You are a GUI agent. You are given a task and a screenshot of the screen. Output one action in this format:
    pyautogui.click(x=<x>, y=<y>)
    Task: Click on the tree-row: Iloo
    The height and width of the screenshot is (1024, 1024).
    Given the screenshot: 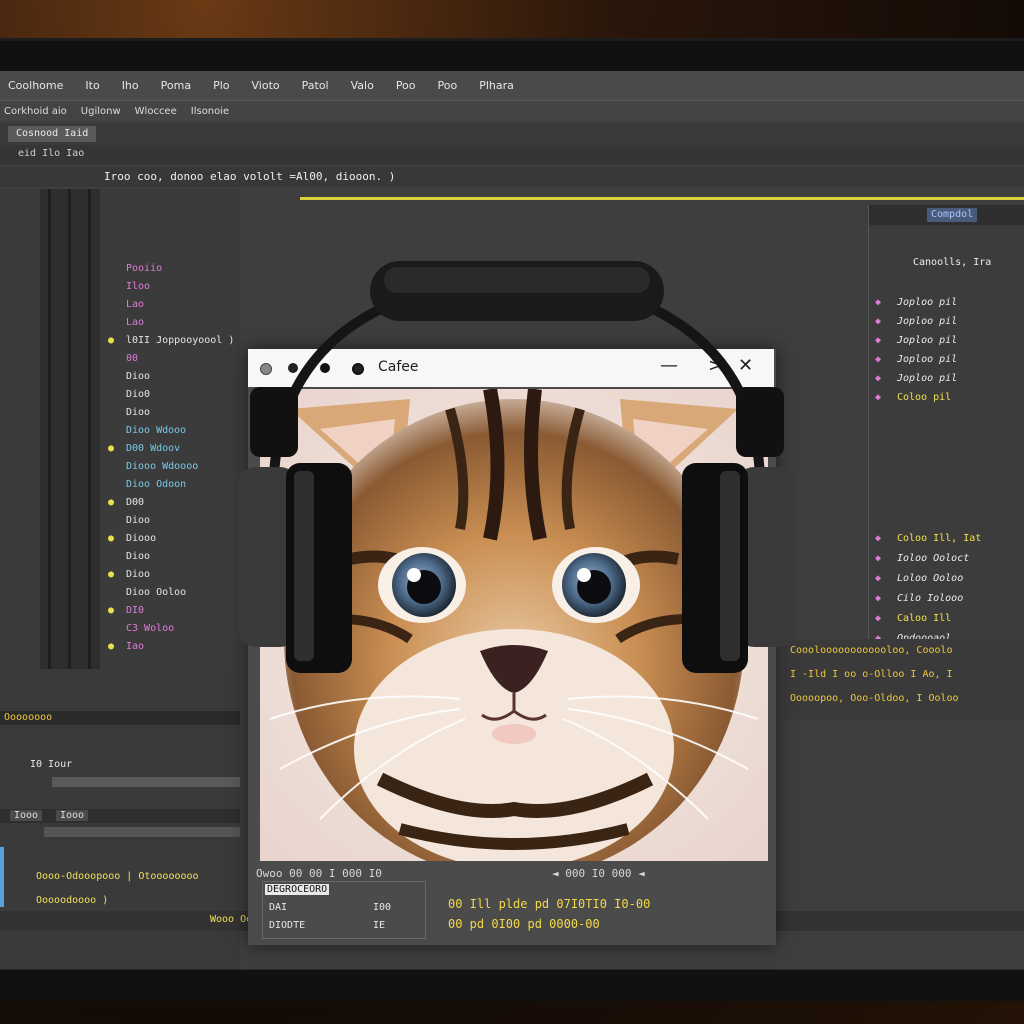 What is the action you would take?
    pyautogui.click(x=131, y=286)
    